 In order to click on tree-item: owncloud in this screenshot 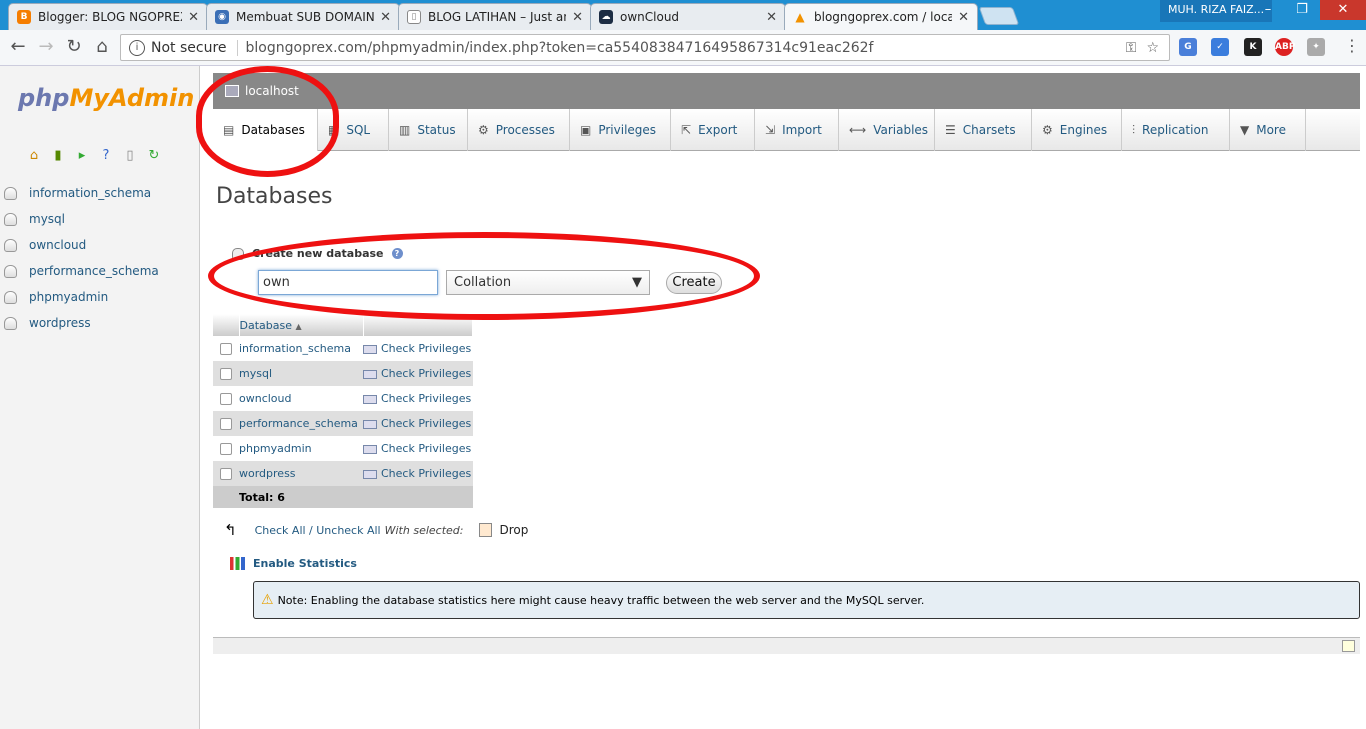, I will do `click(81, 245)`.